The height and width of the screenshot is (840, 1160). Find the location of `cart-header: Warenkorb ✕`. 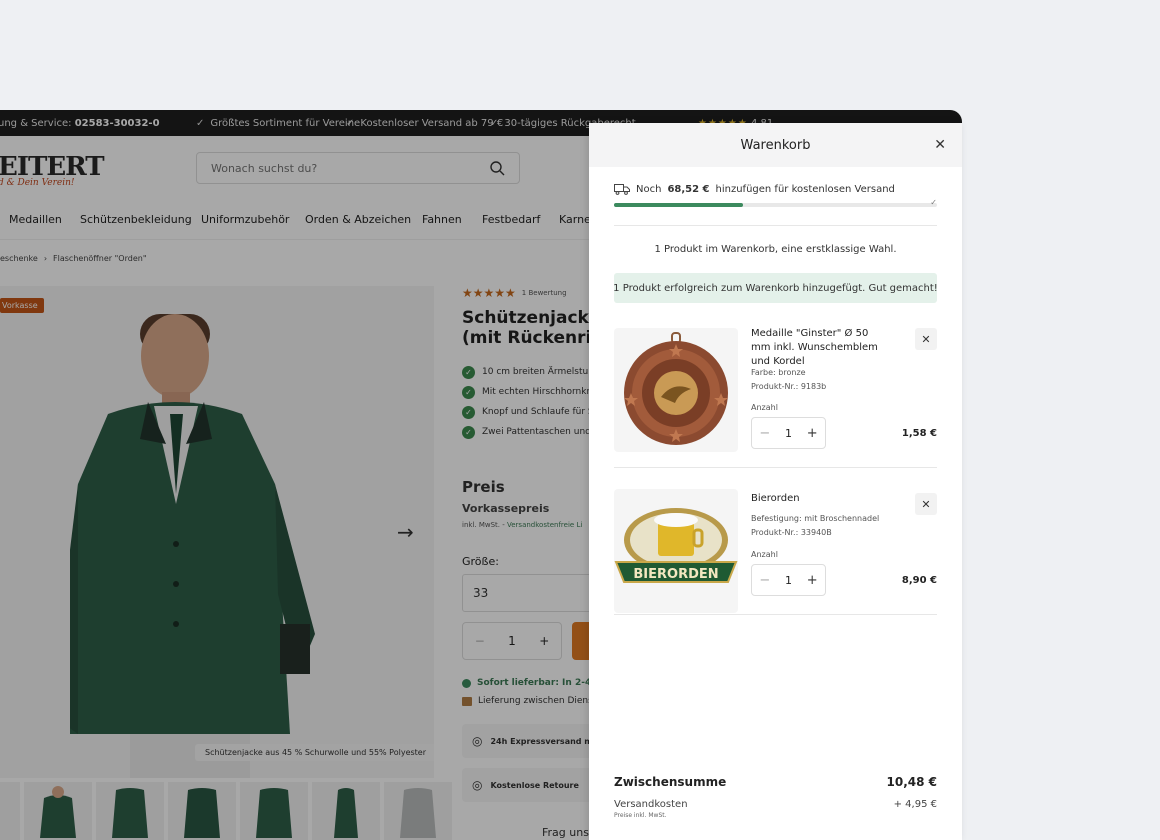

cart-header: Warenkorb ✕ is located at coordinates (775, 145).